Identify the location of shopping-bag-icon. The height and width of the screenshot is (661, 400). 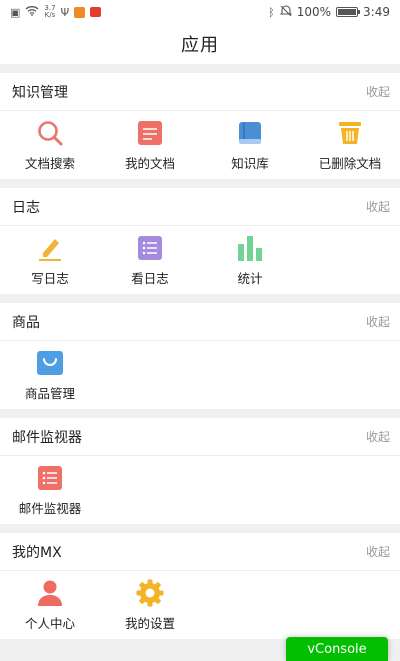
(50, 363).